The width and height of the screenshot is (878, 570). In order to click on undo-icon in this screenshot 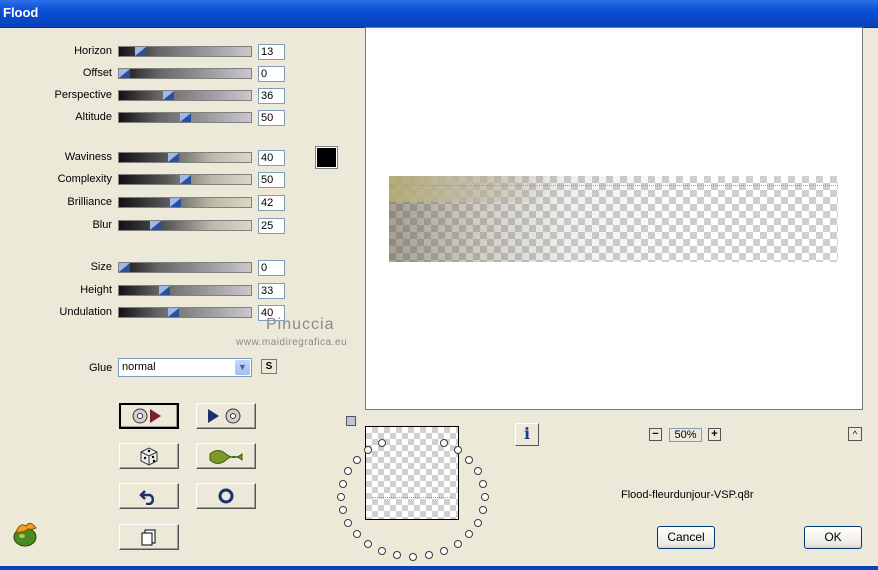, I will do `click(147, 497)`.